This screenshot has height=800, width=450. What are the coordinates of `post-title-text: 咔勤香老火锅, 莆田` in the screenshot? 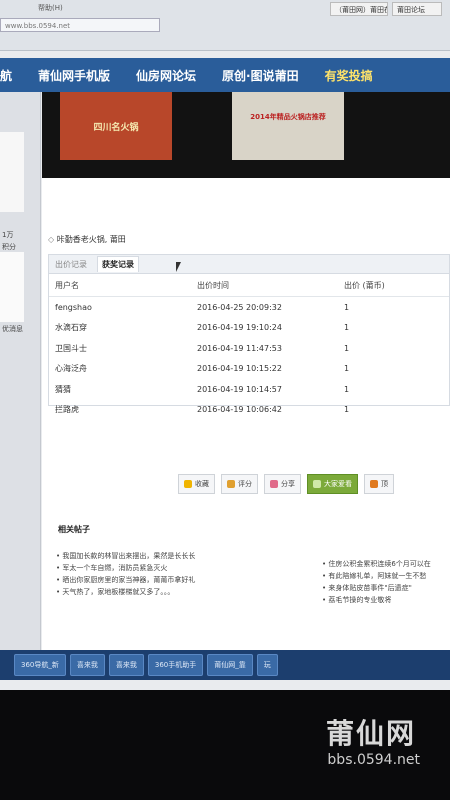 It's located at (91, 239).